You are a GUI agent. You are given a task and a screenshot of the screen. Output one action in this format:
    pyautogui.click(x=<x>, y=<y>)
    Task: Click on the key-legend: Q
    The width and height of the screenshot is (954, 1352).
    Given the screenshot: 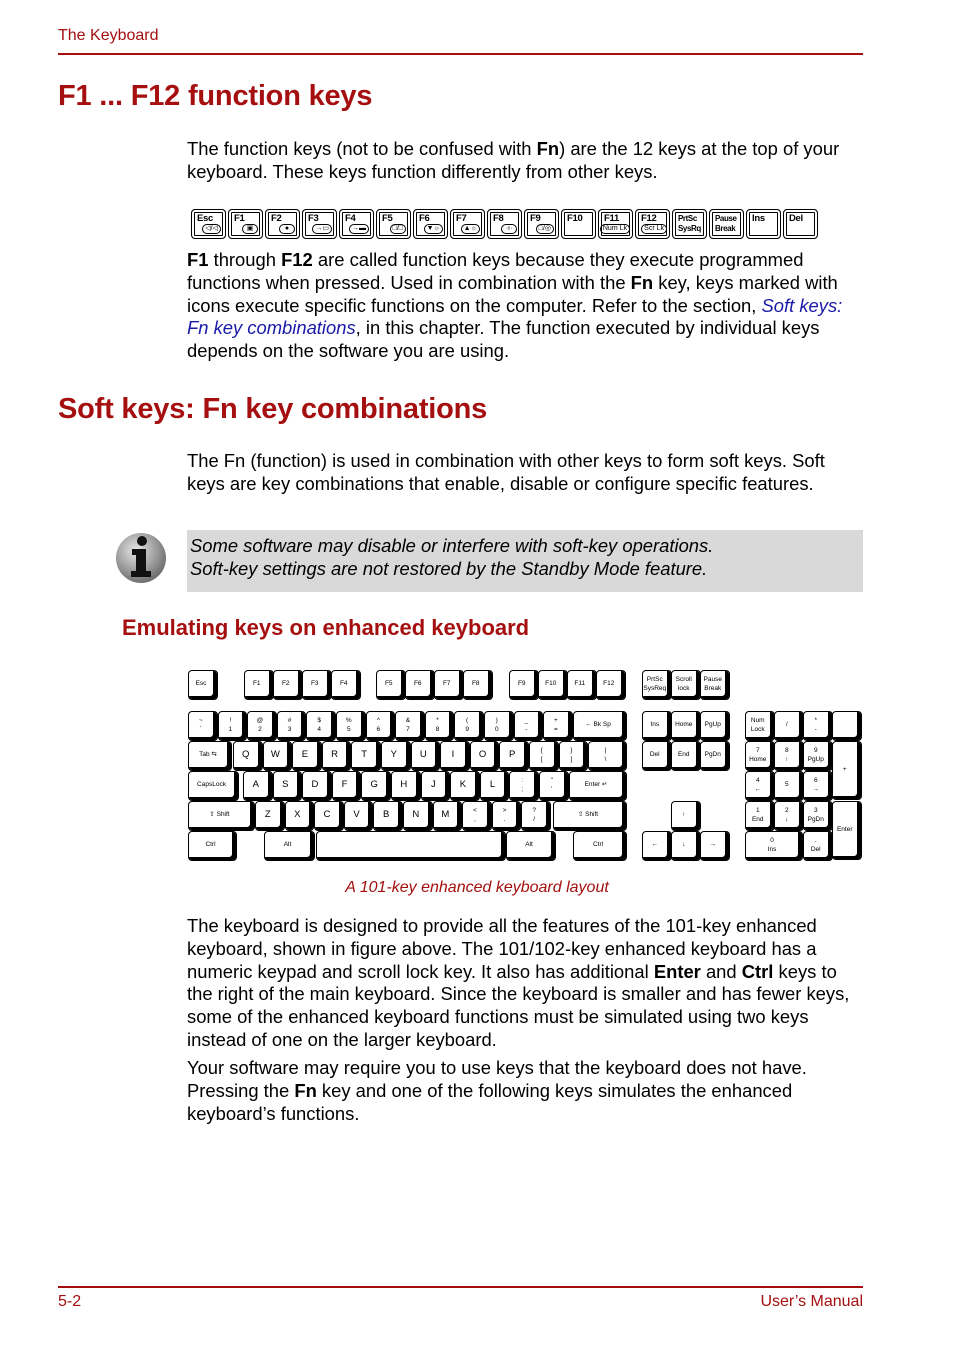 What is the action you would take?
    pyautogui.click(x=246, y=754)
    